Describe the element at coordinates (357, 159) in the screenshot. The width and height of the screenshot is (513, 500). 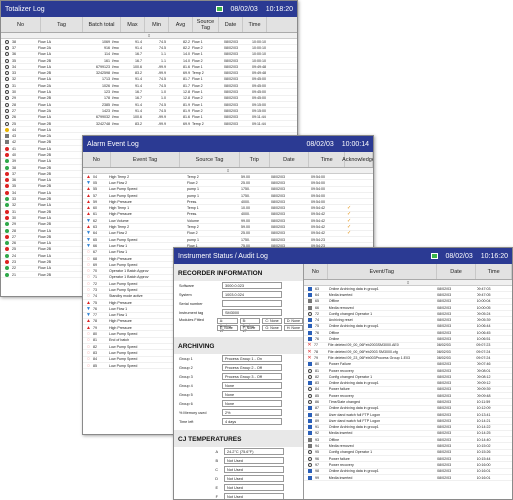
I see `column-header: Acknowledge` at that location.